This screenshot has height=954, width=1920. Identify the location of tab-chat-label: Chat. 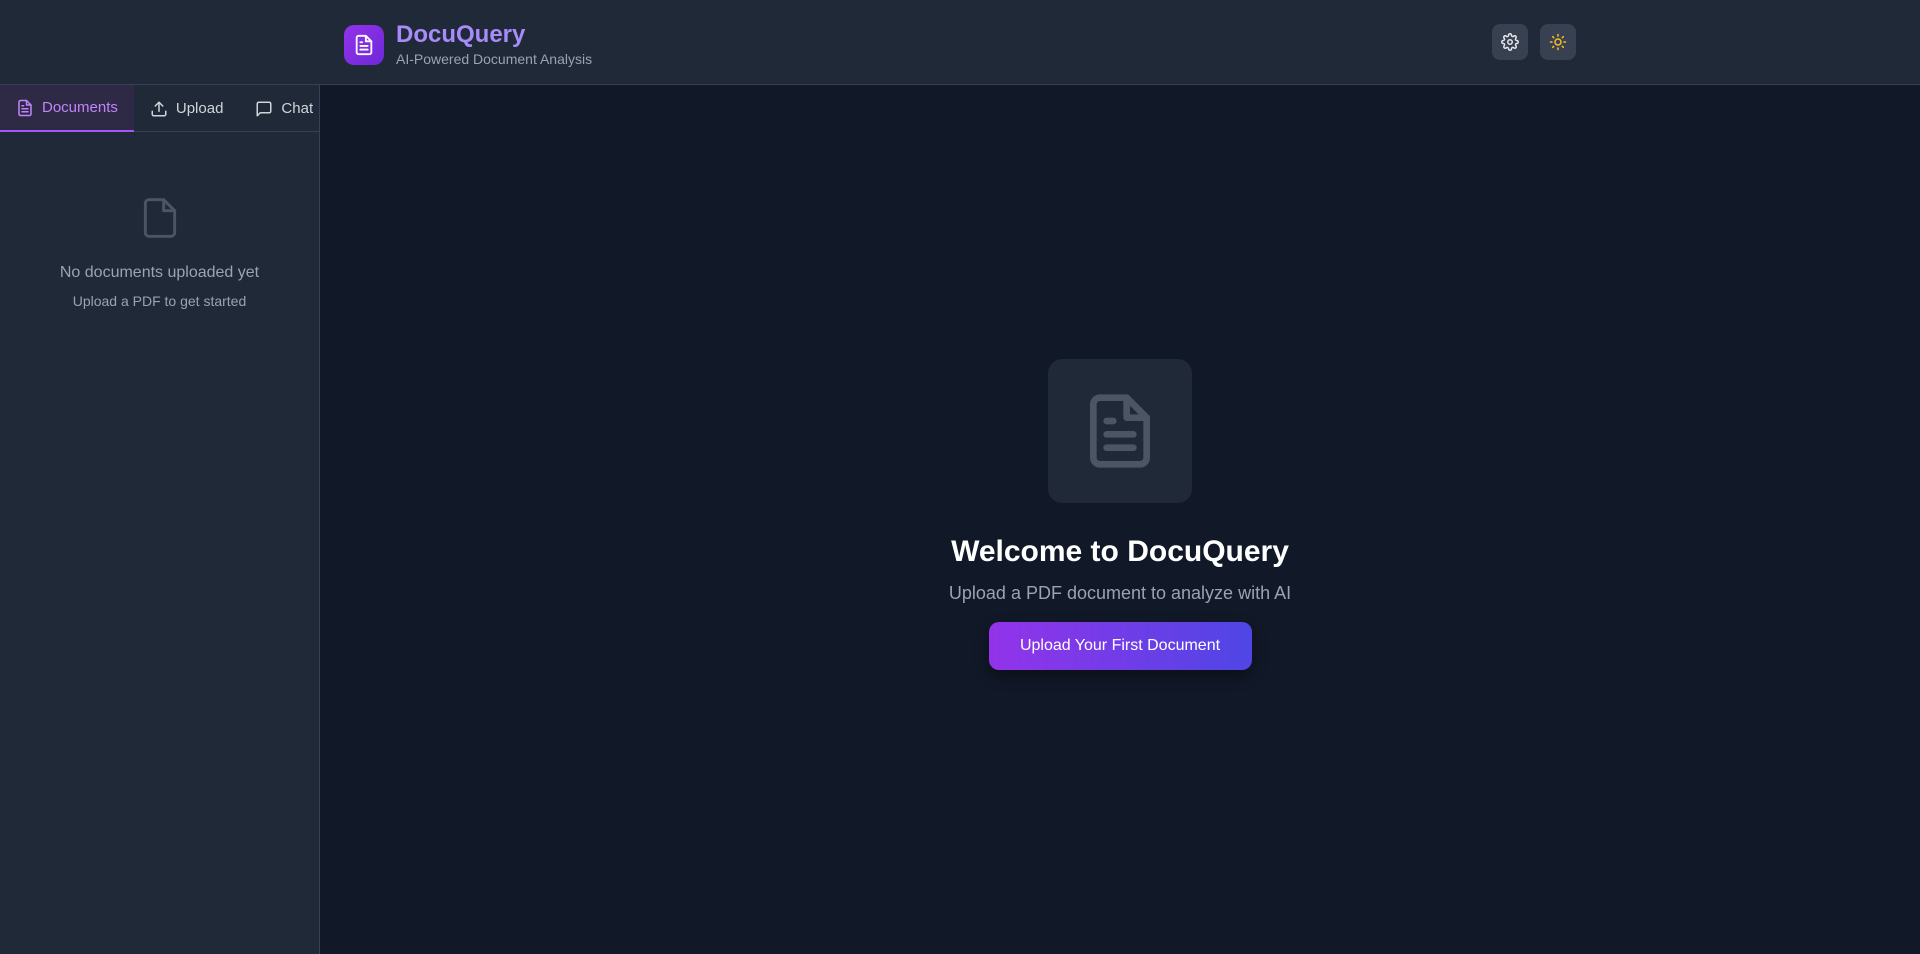
(297, 108).